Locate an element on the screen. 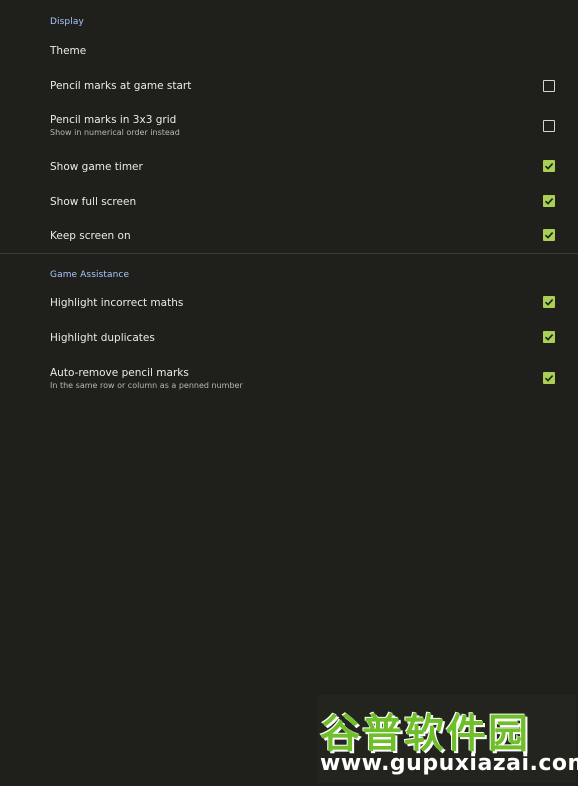 Image resolution: width=578 pixels, height=786 pixels. checkbox-show-full-screen is located at coordinates (549, 201).